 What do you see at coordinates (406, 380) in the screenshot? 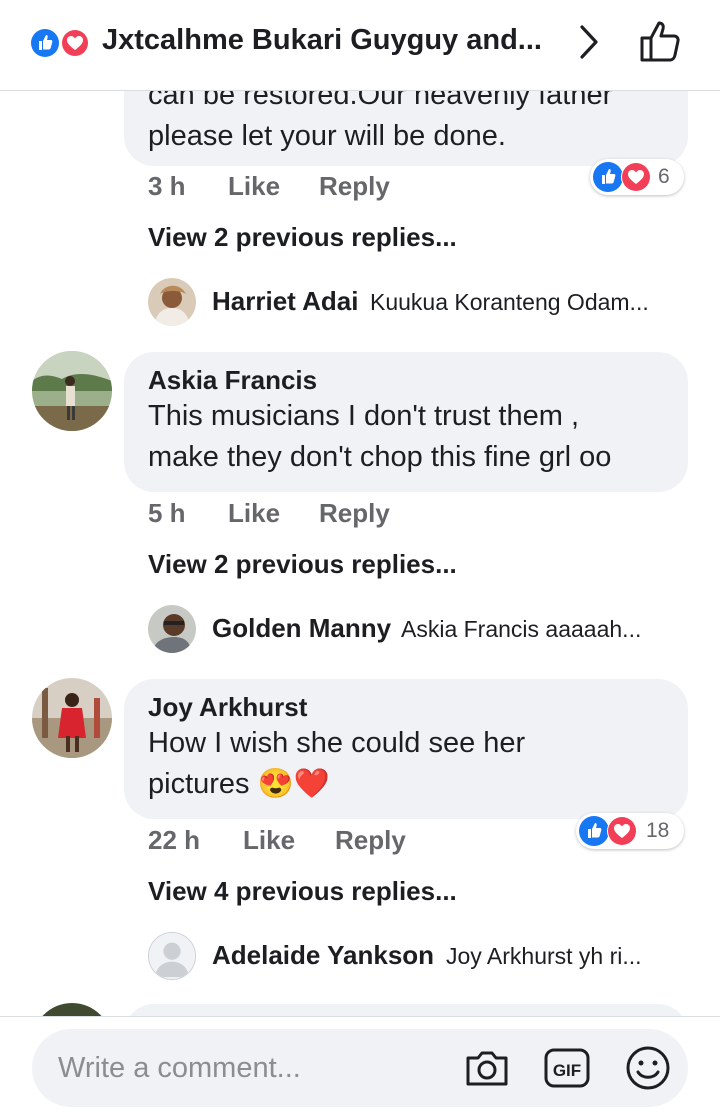
I see `comment-author: Askia Francis` at bounding box center [406, 380].